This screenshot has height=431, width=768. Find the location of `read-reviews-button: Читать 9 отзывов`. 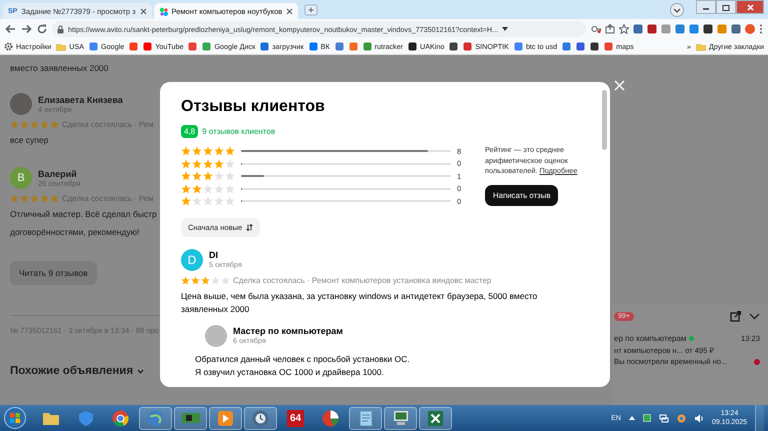

read-reviews-button: Читать 9 отзывов is located at coordinates (53, 273).